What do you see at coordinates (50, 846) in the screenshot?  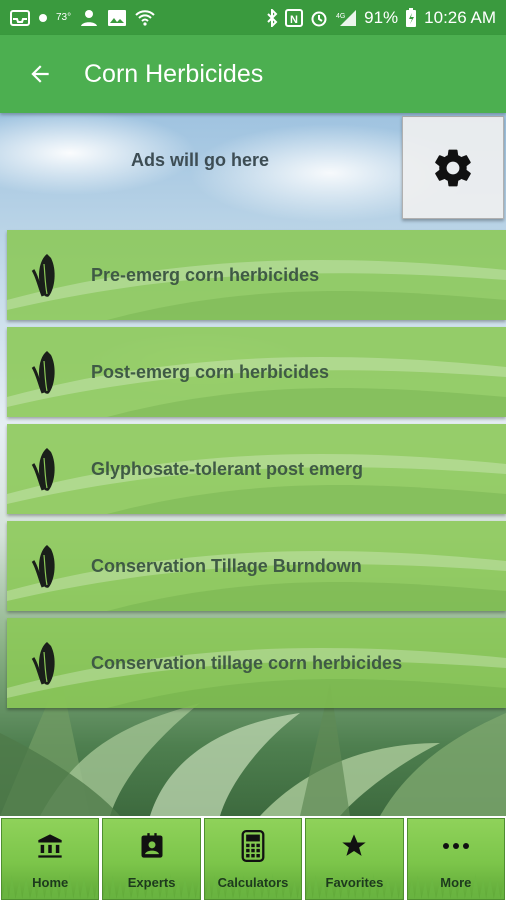 I see `bank-icon` at bounding box center [50, 846].